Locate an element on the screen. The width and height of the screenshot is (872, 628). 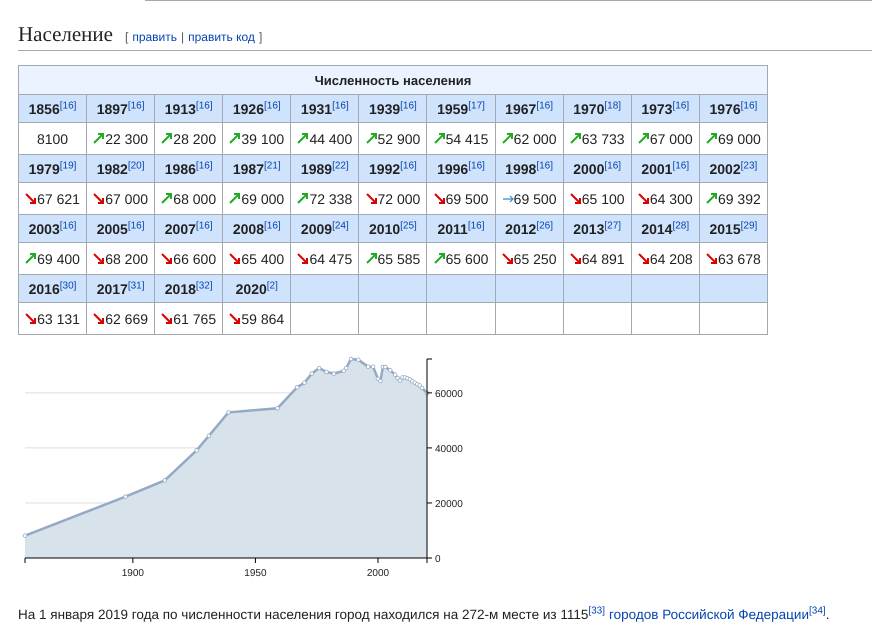
year: 1897 is located at coordinates (112, 108).